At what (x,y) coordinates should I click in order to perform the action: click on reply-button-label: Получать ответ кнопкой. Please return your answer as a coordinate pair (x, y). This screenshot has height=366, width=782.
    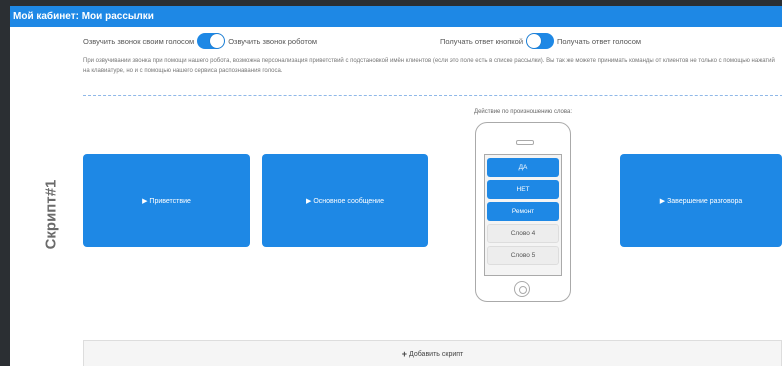
    Looking at the image, I should click on (482, 41).